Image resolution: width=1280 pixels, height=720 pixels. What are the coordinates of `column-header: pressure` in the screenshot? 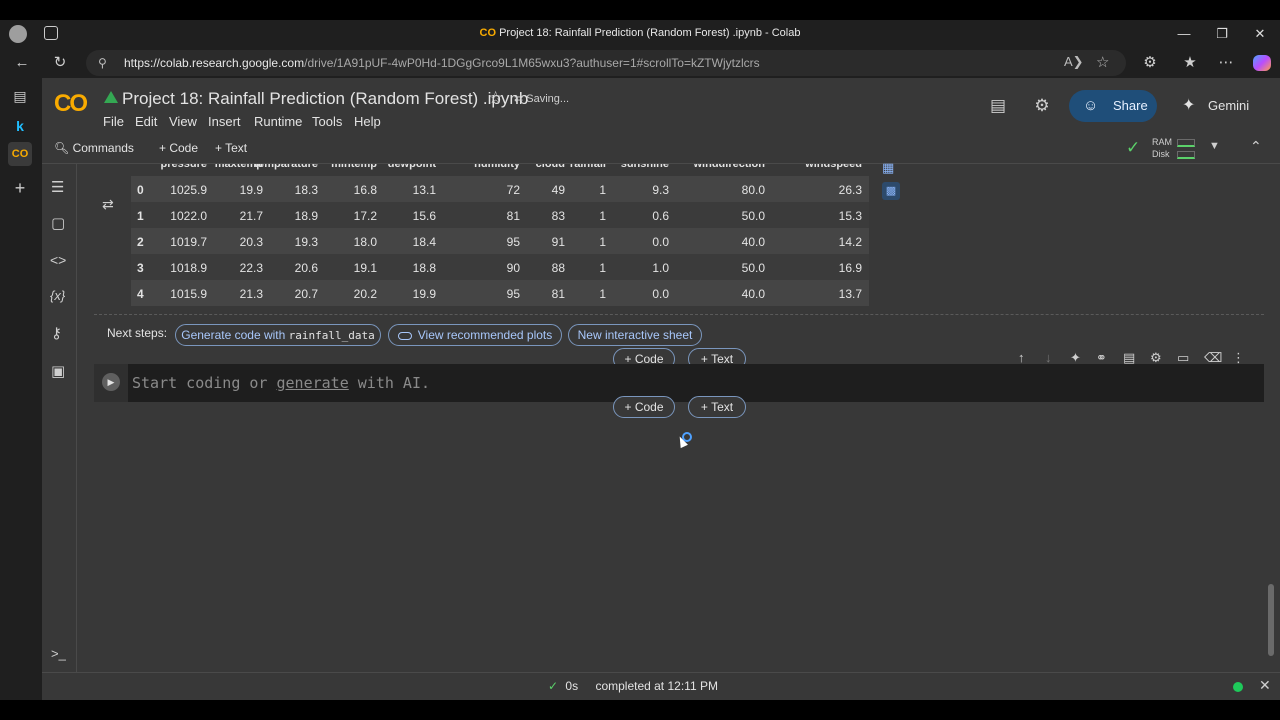 It's located at (184, 167).